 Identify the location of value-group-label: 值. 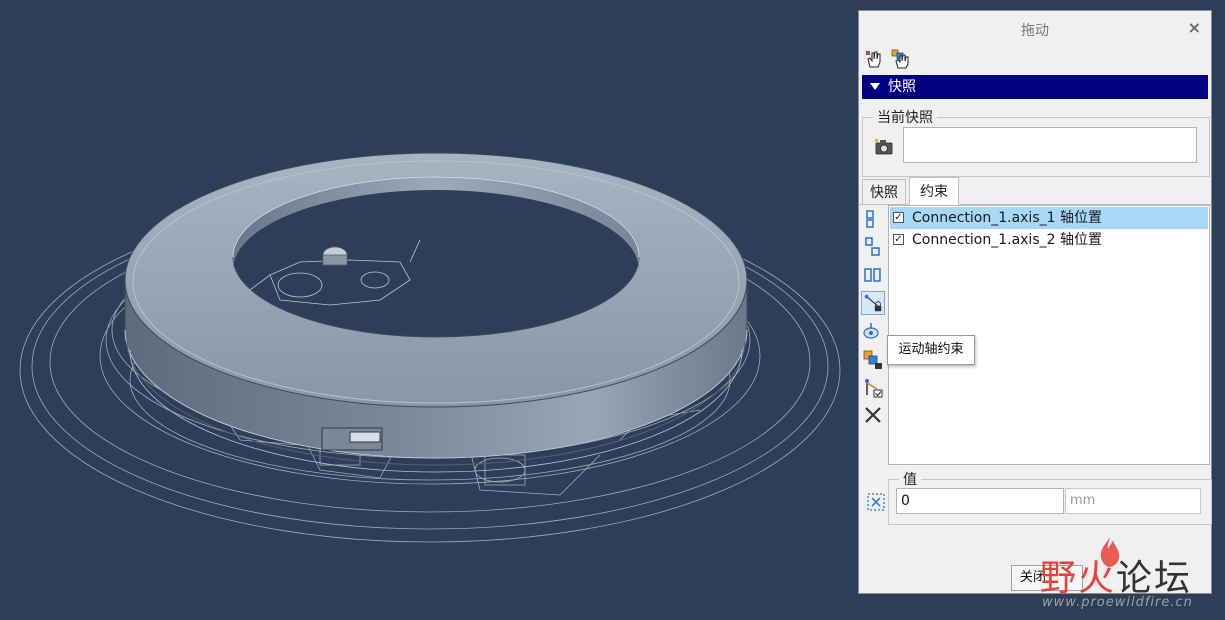
(910, 480).